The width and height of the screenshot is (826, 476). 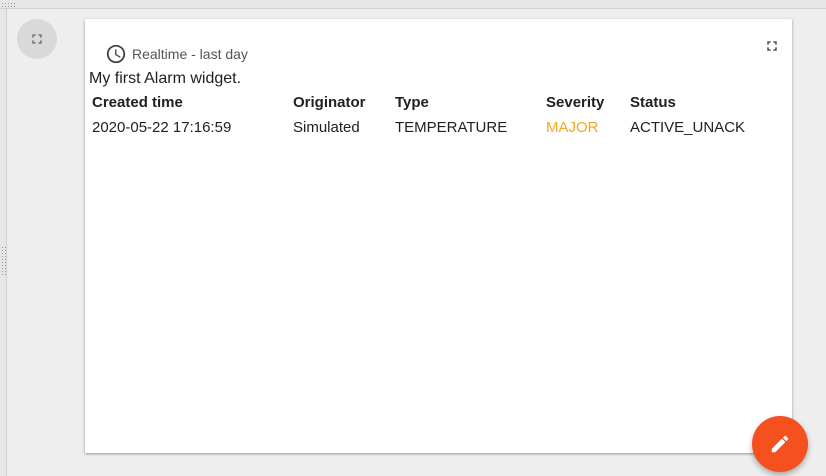 What do you see at coordinates (162, 127) in the screenshot?
I see `cell-created-time: 2020-05-22 17:16:59` at bounding box center [162, 127].